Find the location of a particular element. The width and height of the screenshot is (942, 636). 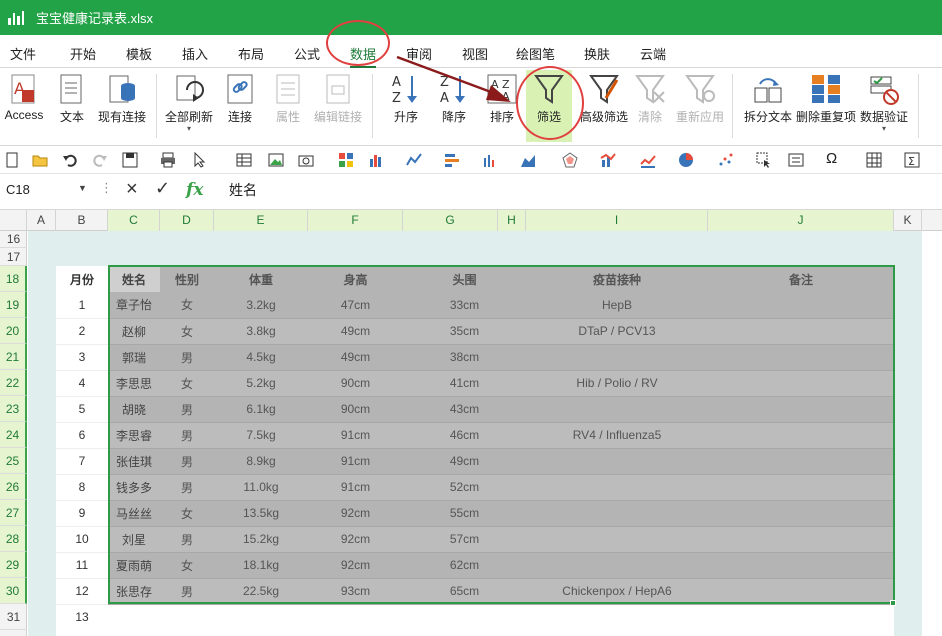

column-header: K is located at coordinates (908, 220).